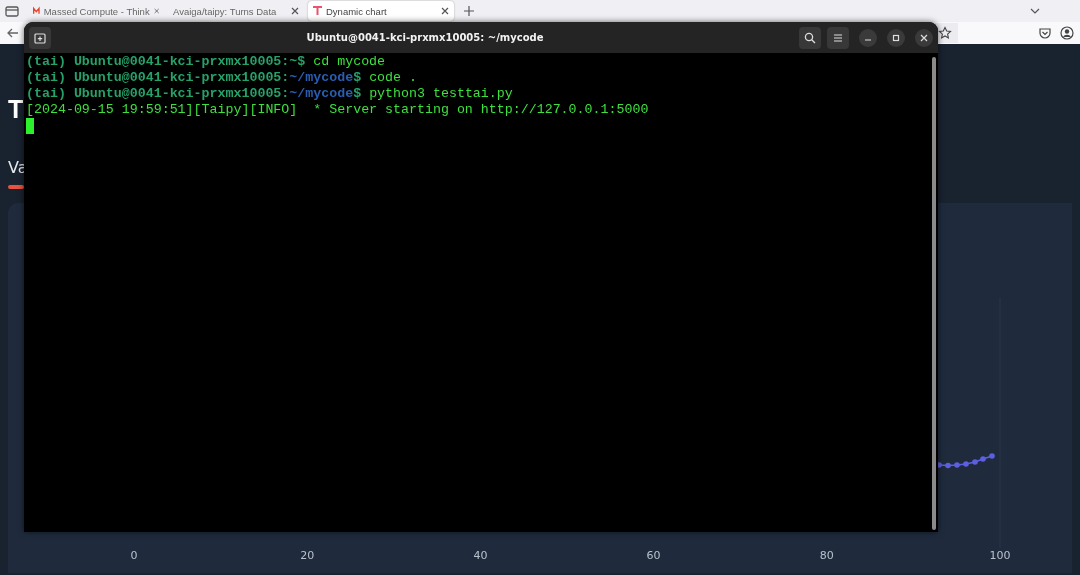 The width and height of the screenshot is (1080, 575). Describe the element at coordinates (134, 555) in the screenshot. I see `axis-tick-label: 0` at that location.